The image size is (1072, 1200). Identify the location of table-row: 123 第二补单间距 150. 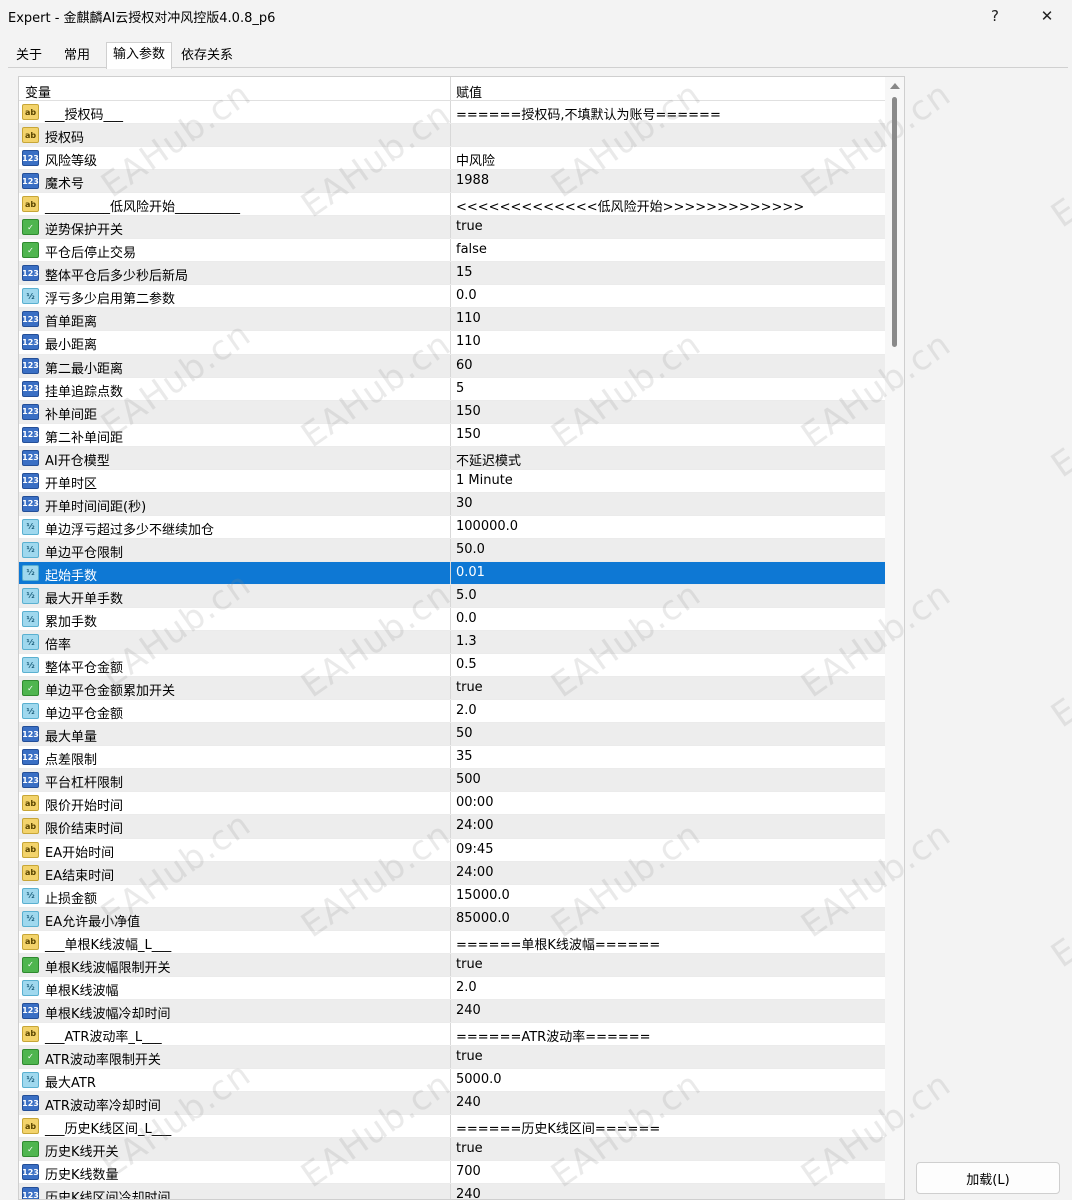
(452, 435).